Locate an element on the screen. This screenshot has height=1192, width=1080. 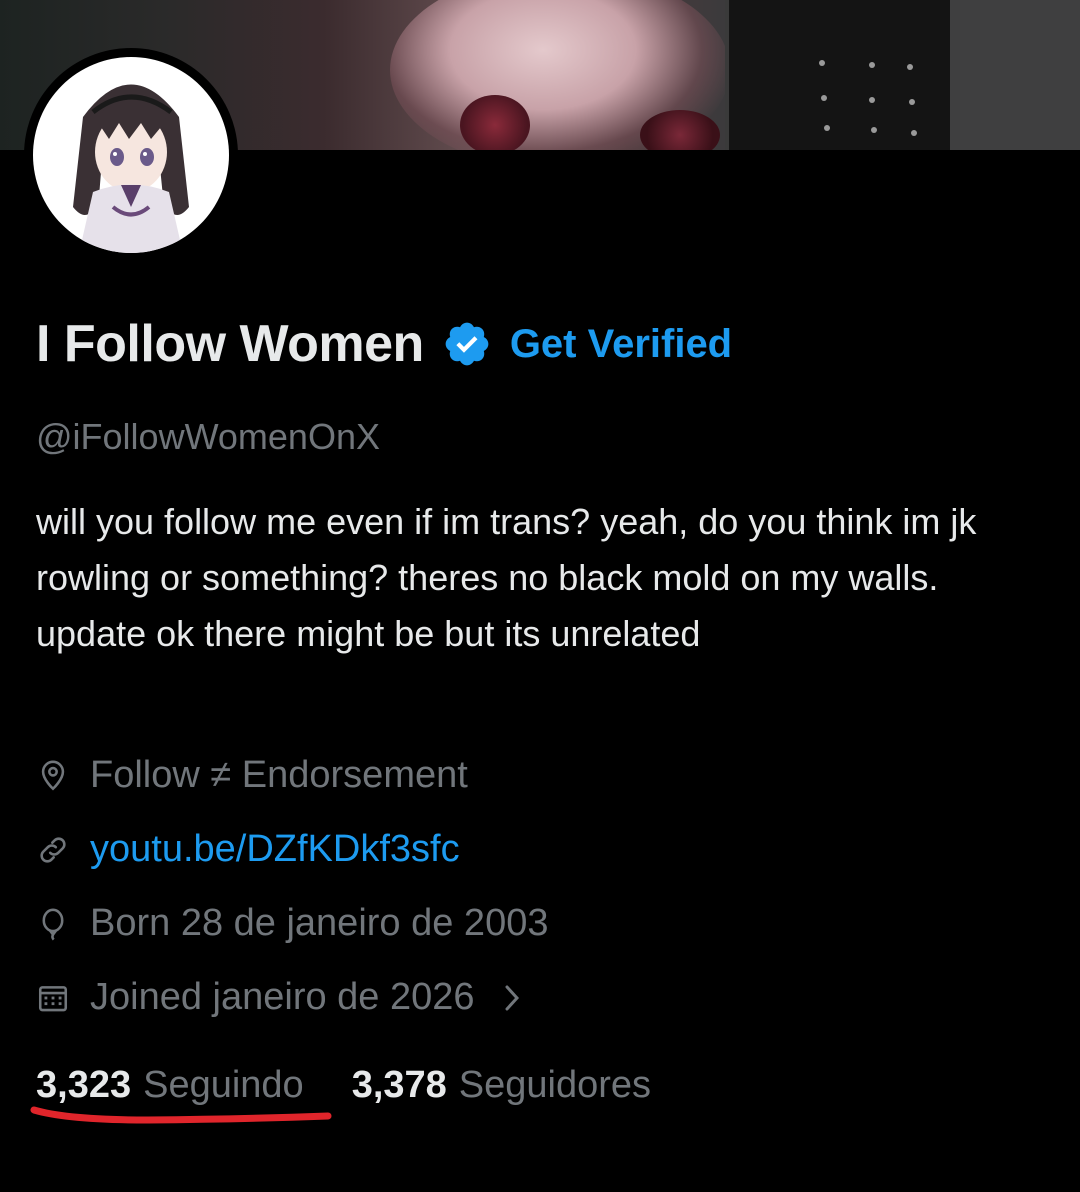
banner-device is located at coordinates (839, 75).